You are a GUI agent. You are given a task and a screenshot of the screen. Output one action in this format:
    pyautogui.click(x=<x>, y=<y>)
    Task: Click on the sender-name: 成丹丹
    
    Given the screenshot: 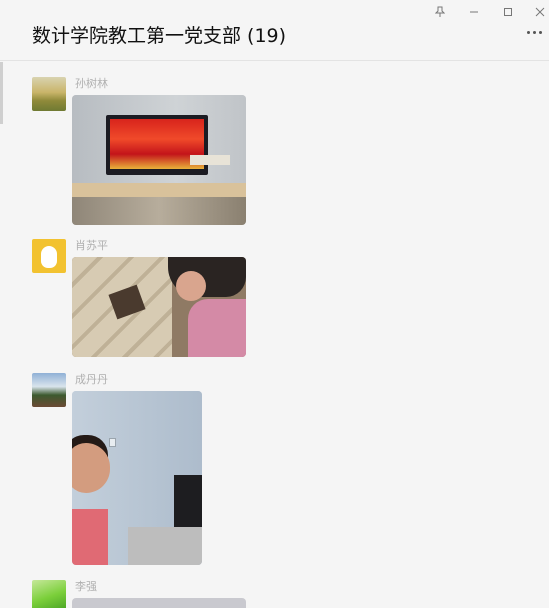 What is the action you would take?
    pyautogui.click(x=91, y=379)
    